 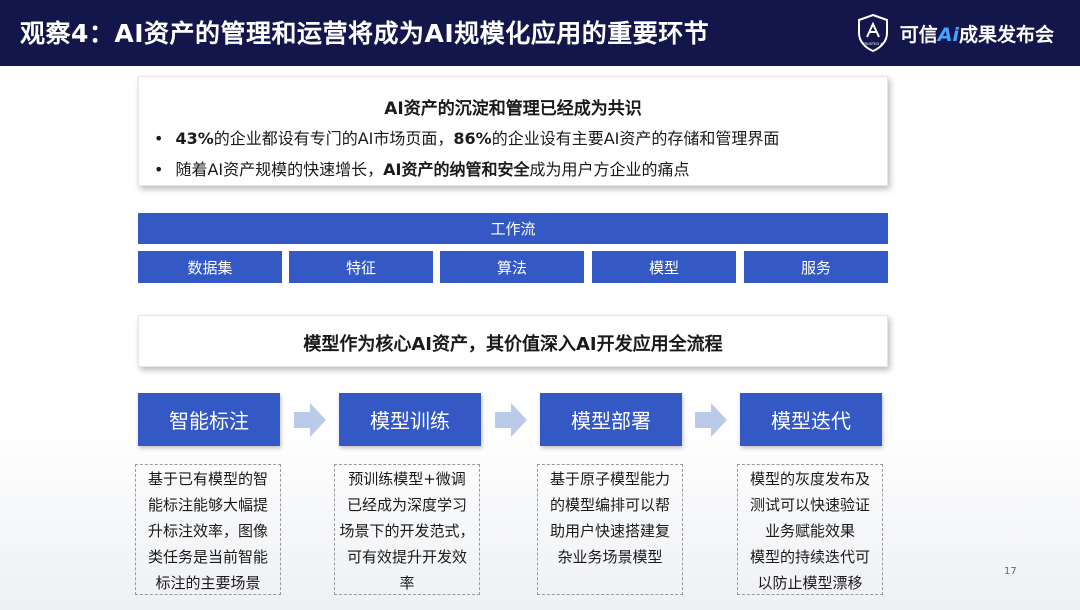 I want to click on bullet-text: 随着AI资产规模的快速增长，, so click(x=279, y=169).